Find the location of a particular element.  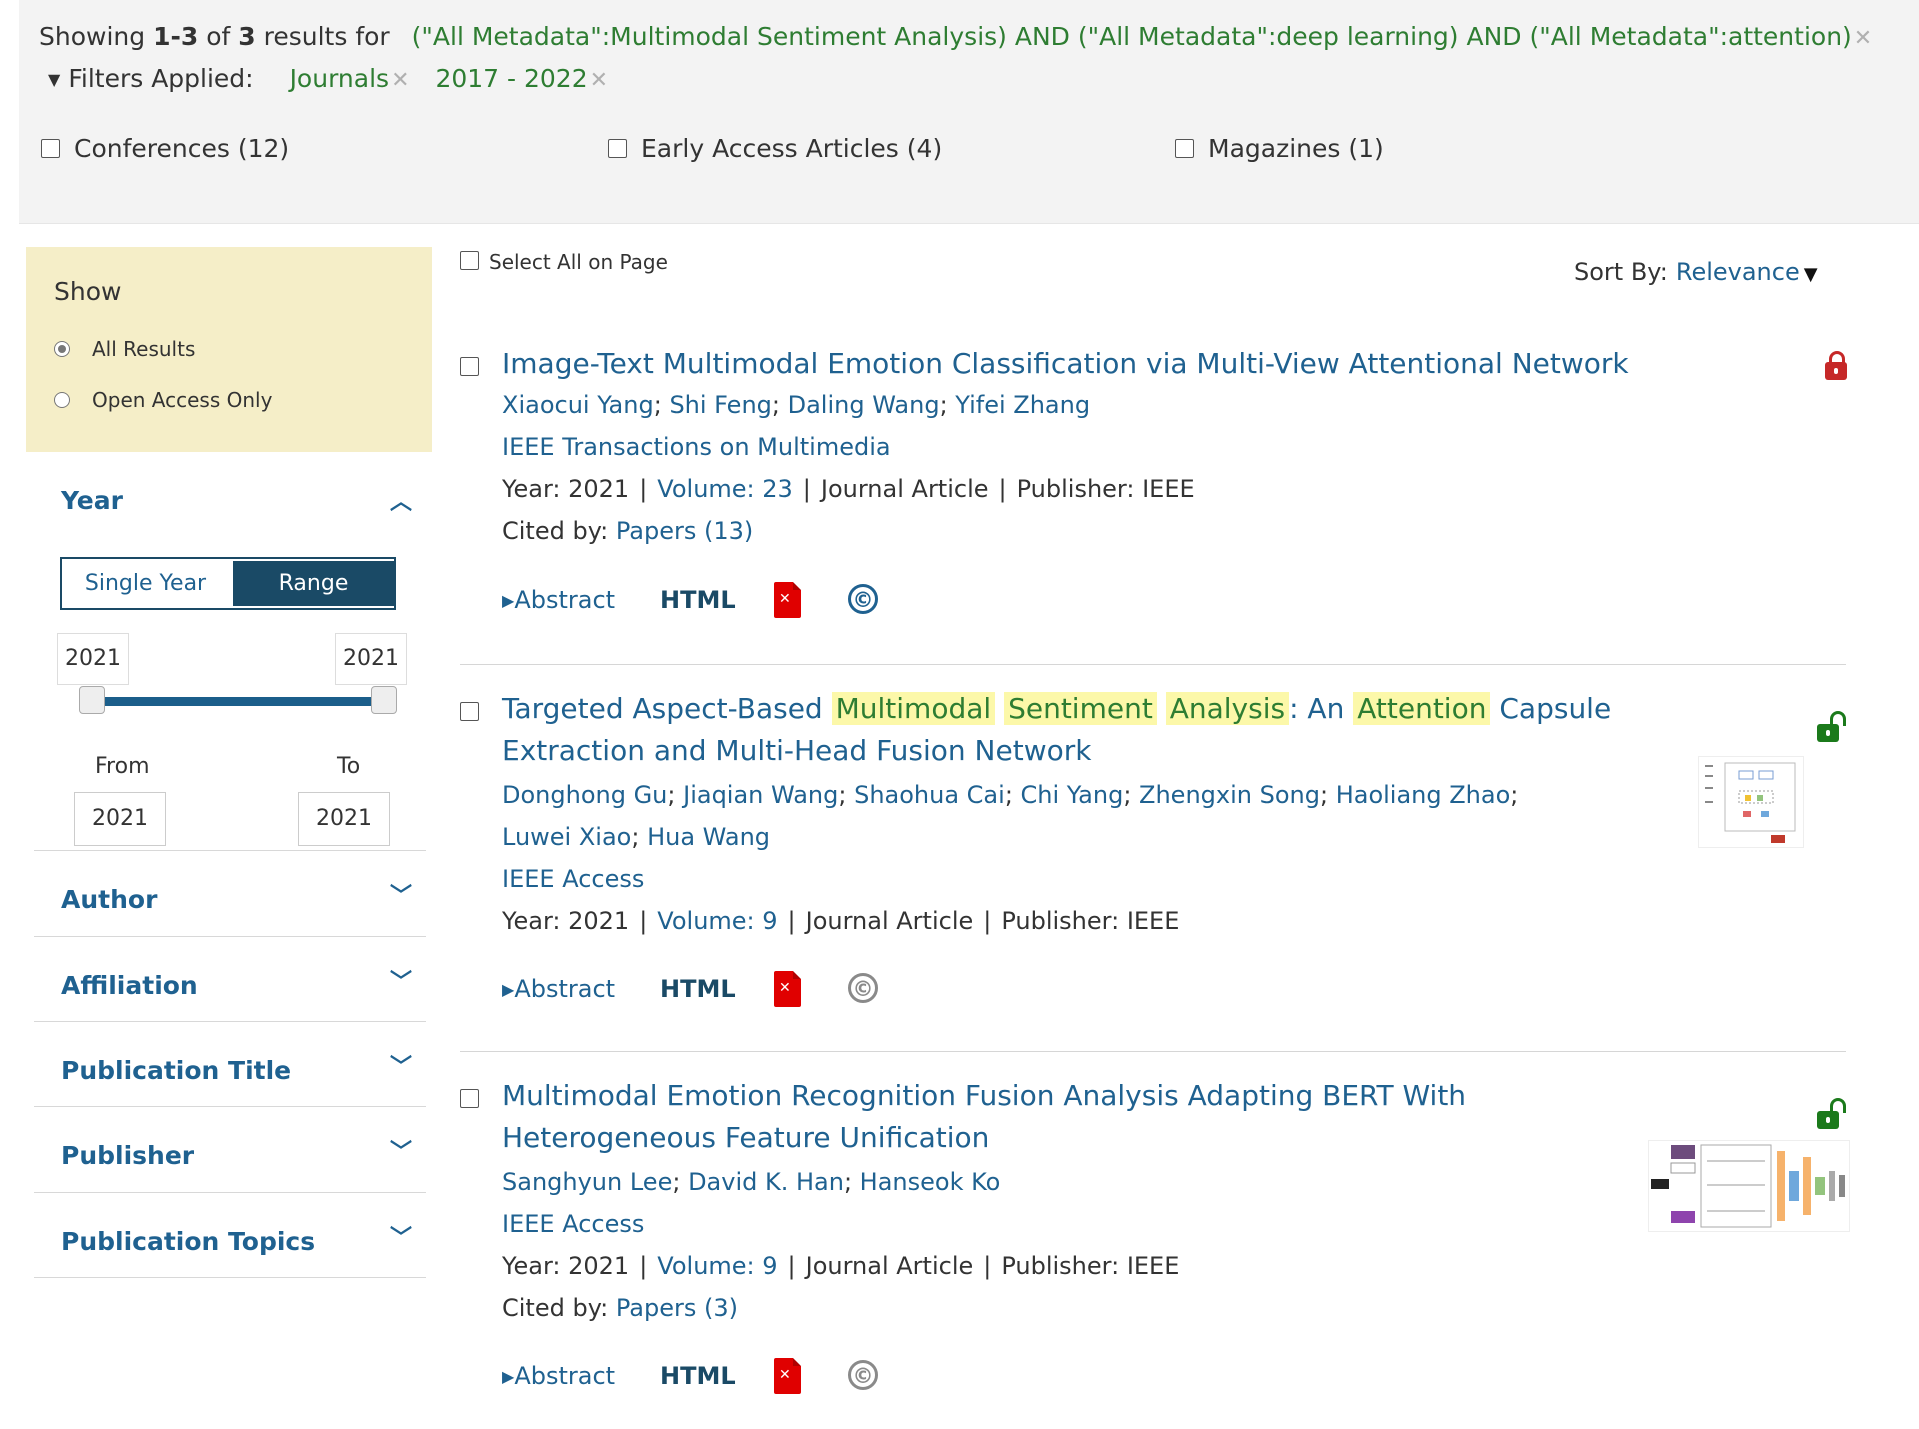

cited-by-link: Papers (3) is located at coordinates (677, 1308).